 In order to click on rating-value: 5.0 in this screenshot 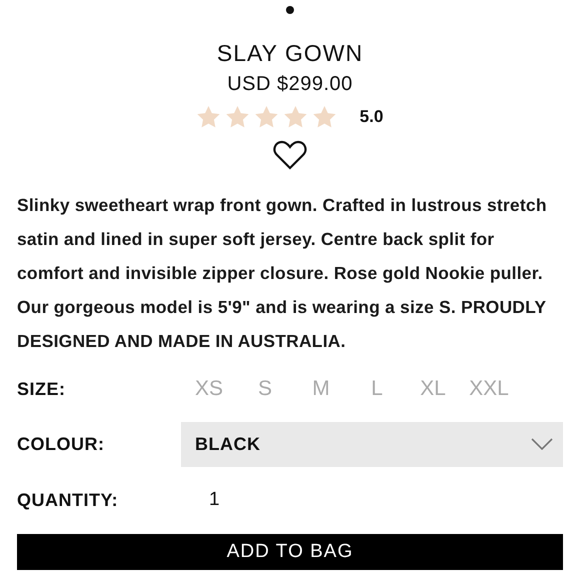, I will do `click(372, 117)`.